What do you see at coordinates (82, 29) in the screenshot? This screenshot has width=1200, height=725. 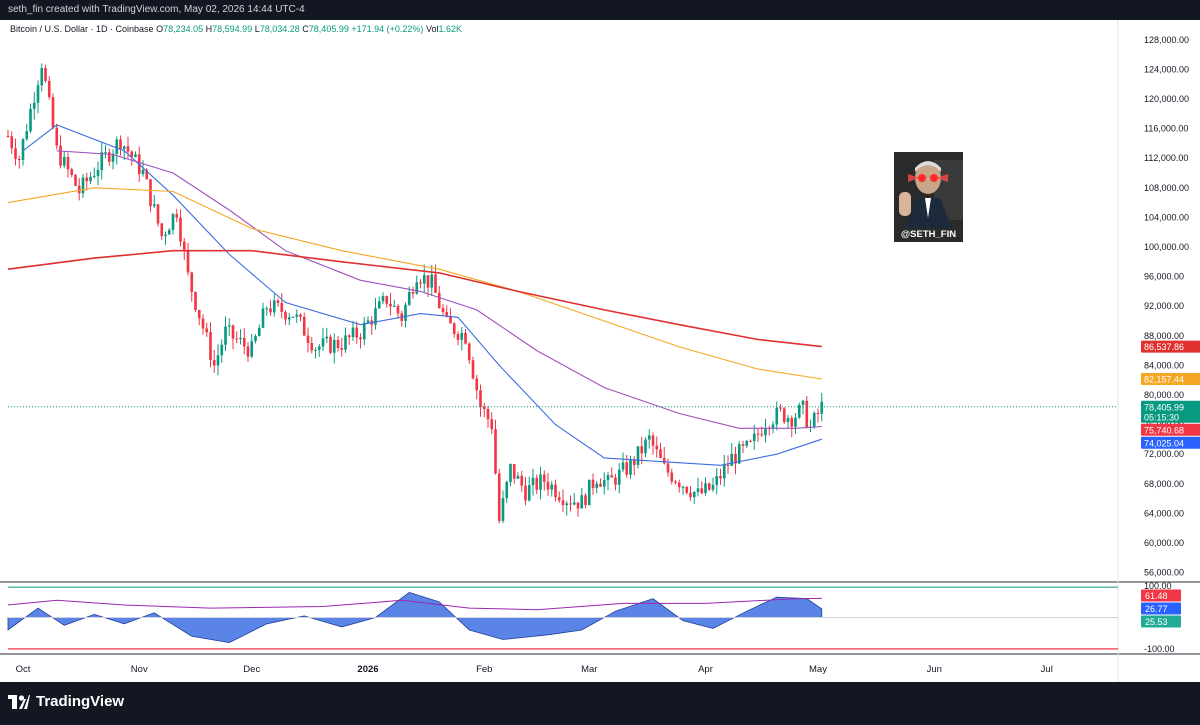 I see `symbol-name: Bitcoin / U.S. Dollar · 1D · Coinbase` at bounding box center [82, 29].